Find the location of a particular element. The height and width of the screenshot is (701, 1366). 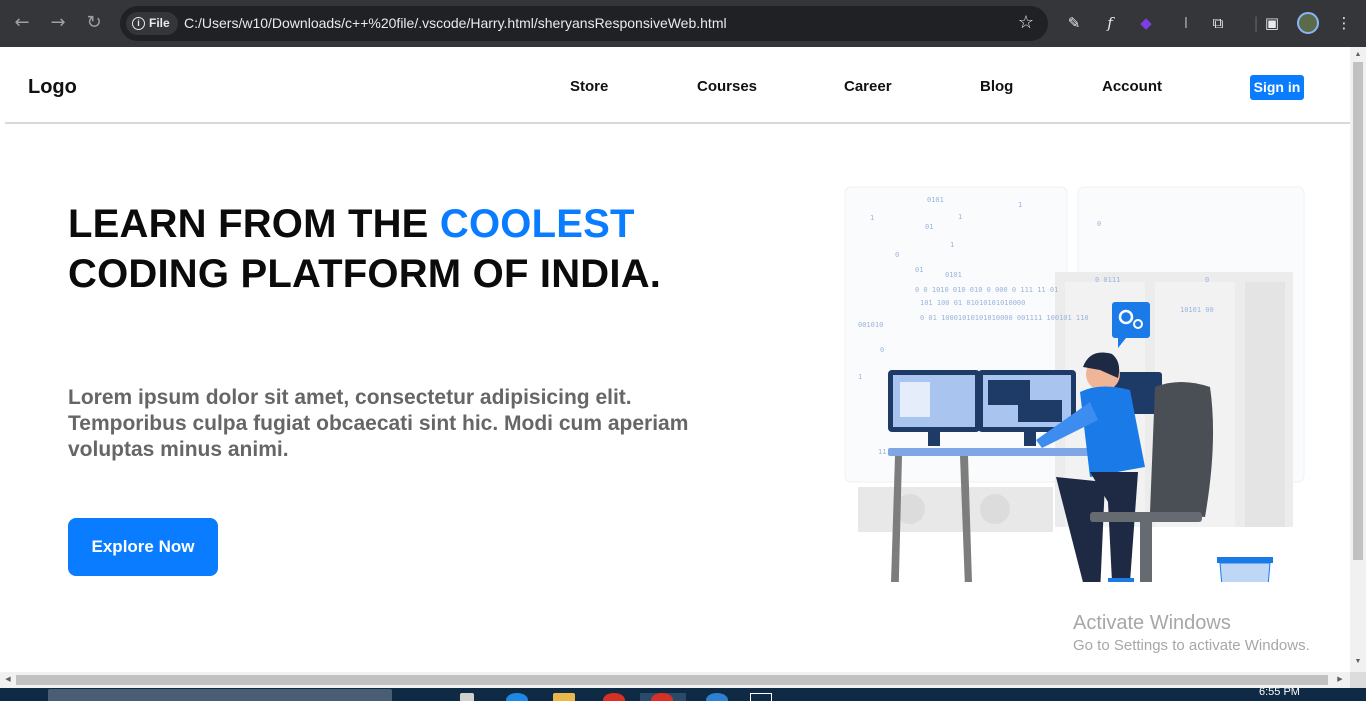

info-icon: i is located at coordinates (138, 23).